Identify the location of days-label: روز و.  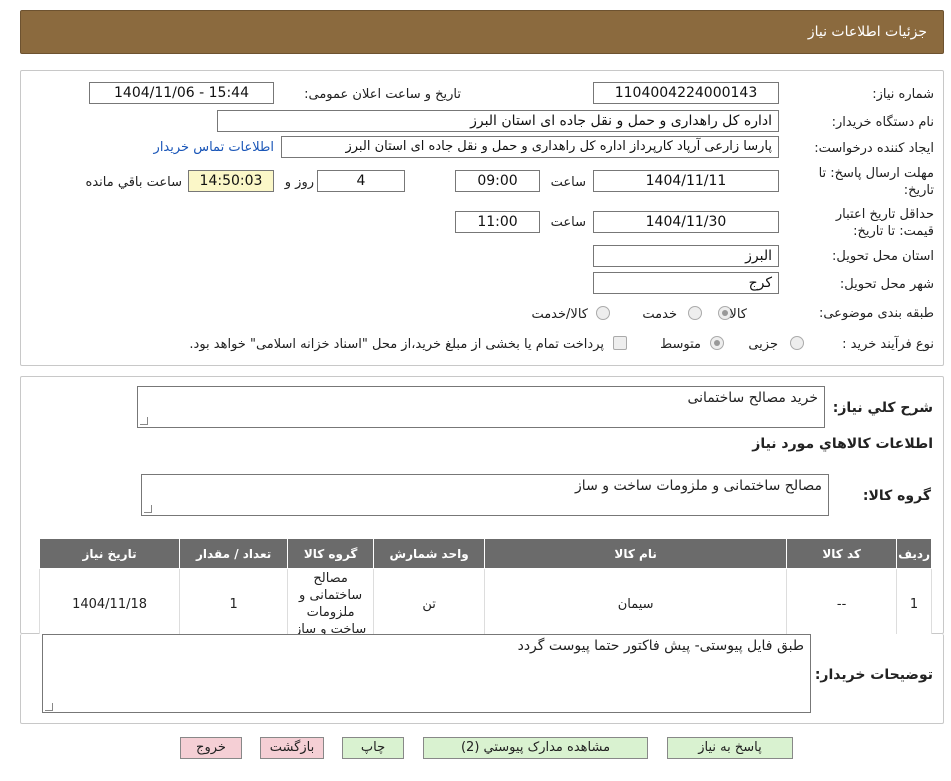
(299, 182).